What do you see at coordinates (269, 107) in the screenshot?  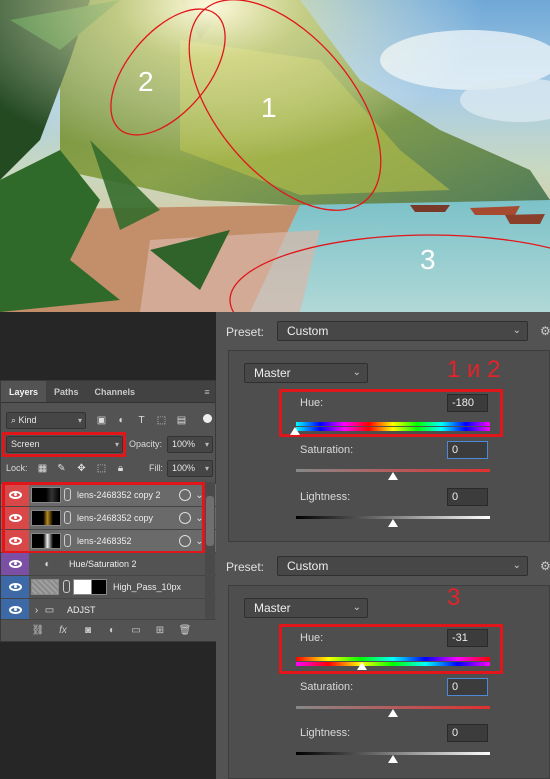 I see `photo-label-1: 1` at bounding box center [269, 107].